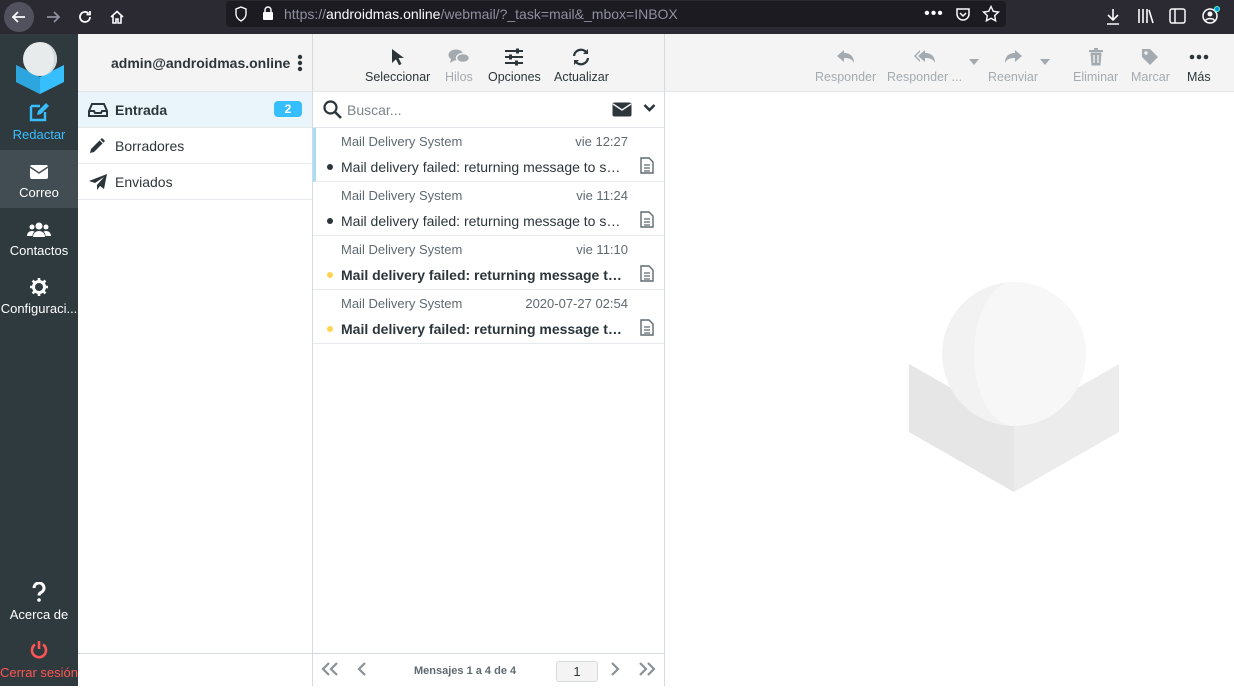 The image size is (1234, 688). I want to click on last-page-icon, so click(647, 669).